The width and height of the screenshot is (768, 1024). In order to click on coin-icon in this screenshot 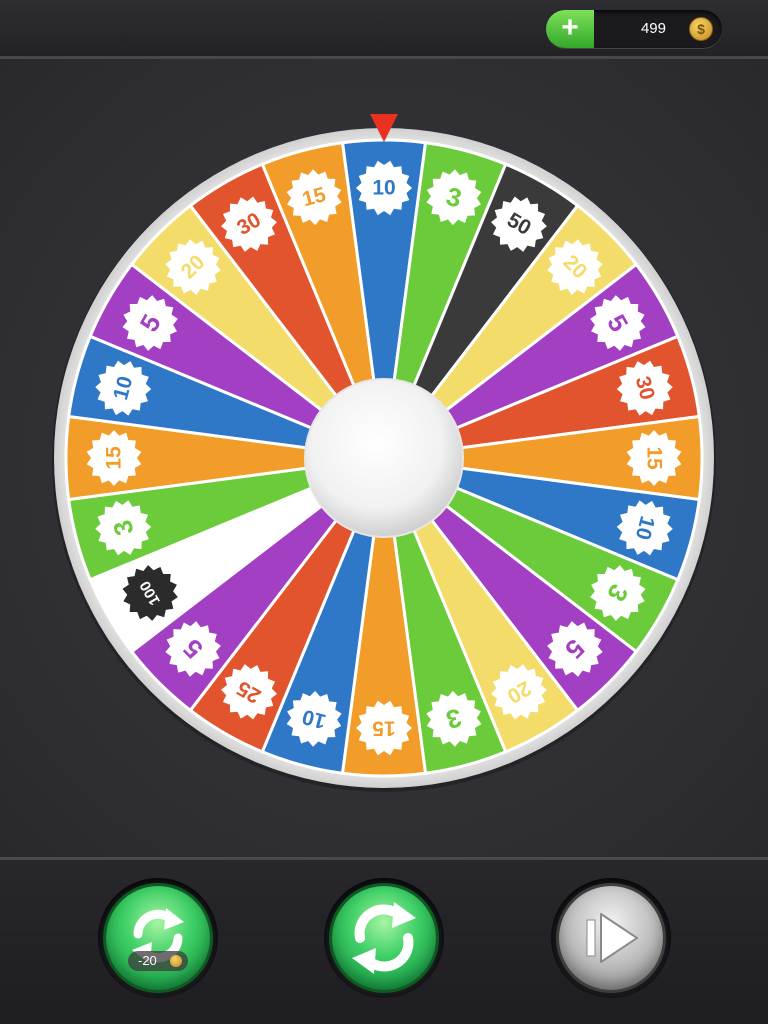, I will do `click(176, 961)`.